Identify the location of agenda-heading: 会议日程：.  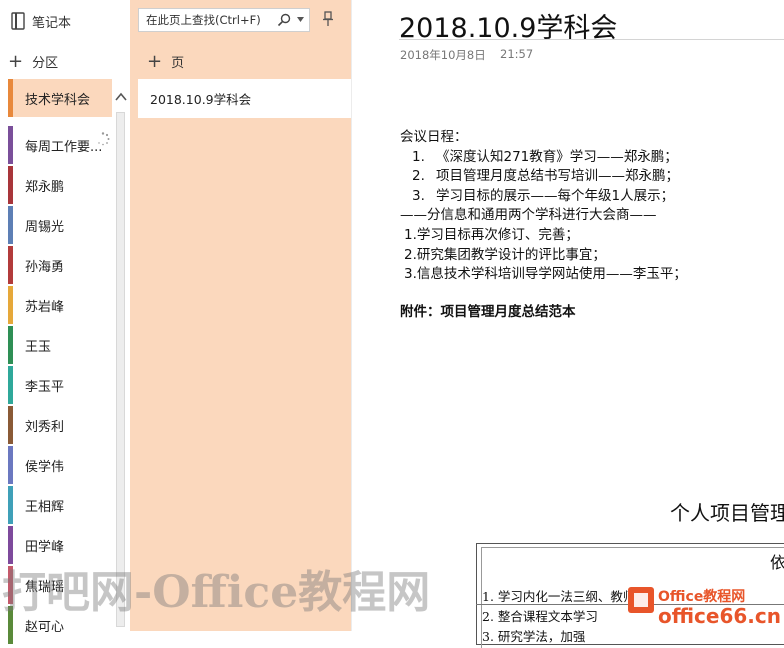
(434, 137).